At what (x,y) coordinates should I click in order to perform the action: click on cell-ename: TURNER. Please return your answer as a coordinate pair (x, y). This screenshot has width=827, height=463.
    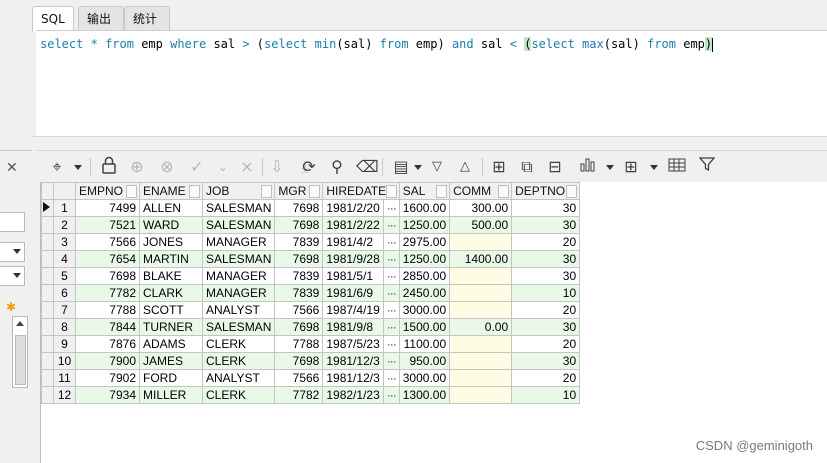
    Looking at the image, I should click on (171, 327).